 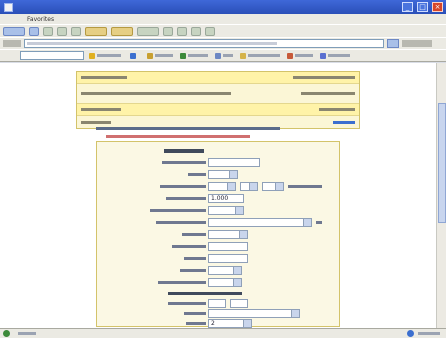 I want to click on field-hint, so click(x=305, y=186).